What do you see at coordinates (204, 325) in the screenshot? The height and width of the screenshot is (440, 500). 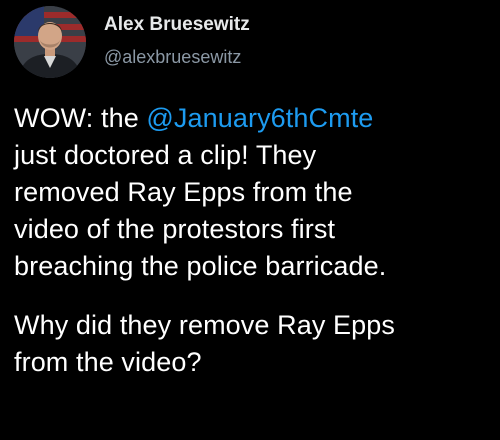 I see `tweet-line: Why did they remove Ray Epps` at bounding box center [204, 325].